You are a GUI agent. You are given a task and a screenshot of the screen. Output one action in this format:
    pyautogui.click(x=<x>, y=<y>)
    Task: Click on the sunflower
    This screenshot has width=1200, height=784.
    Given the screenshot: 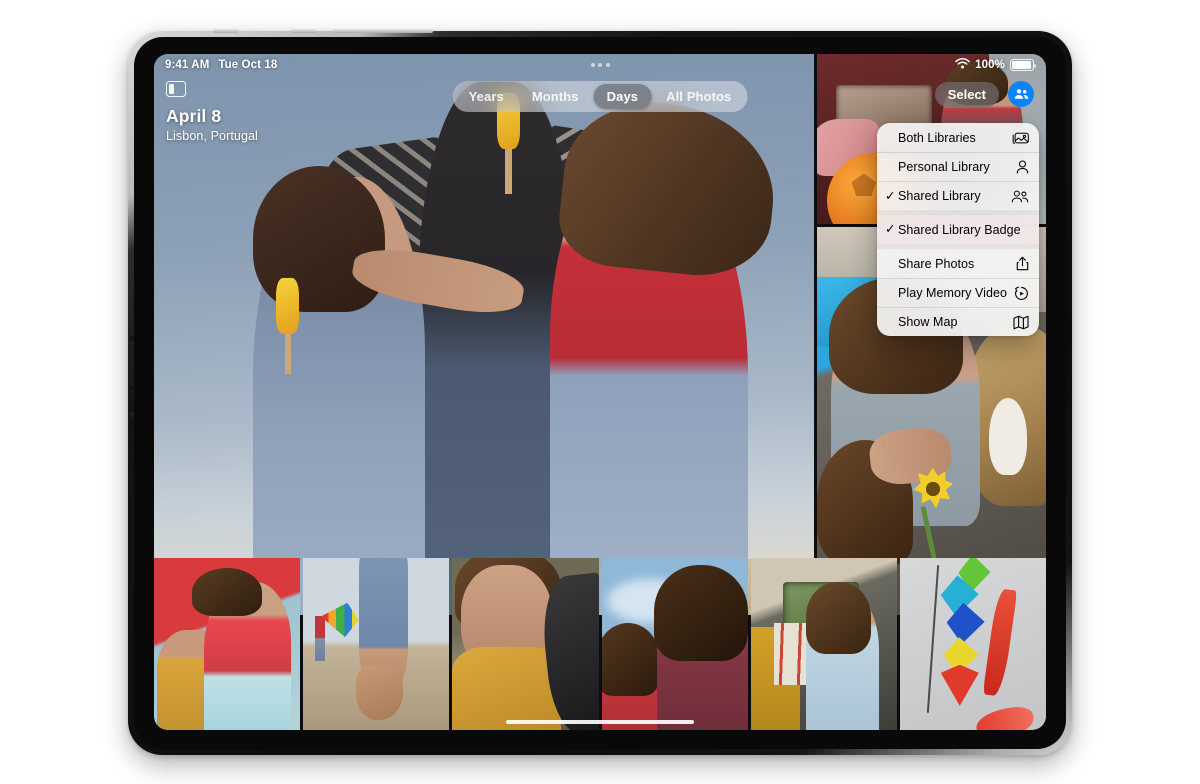 What is the action you would take?
    pyautogui.click(x=933, y=489)
    